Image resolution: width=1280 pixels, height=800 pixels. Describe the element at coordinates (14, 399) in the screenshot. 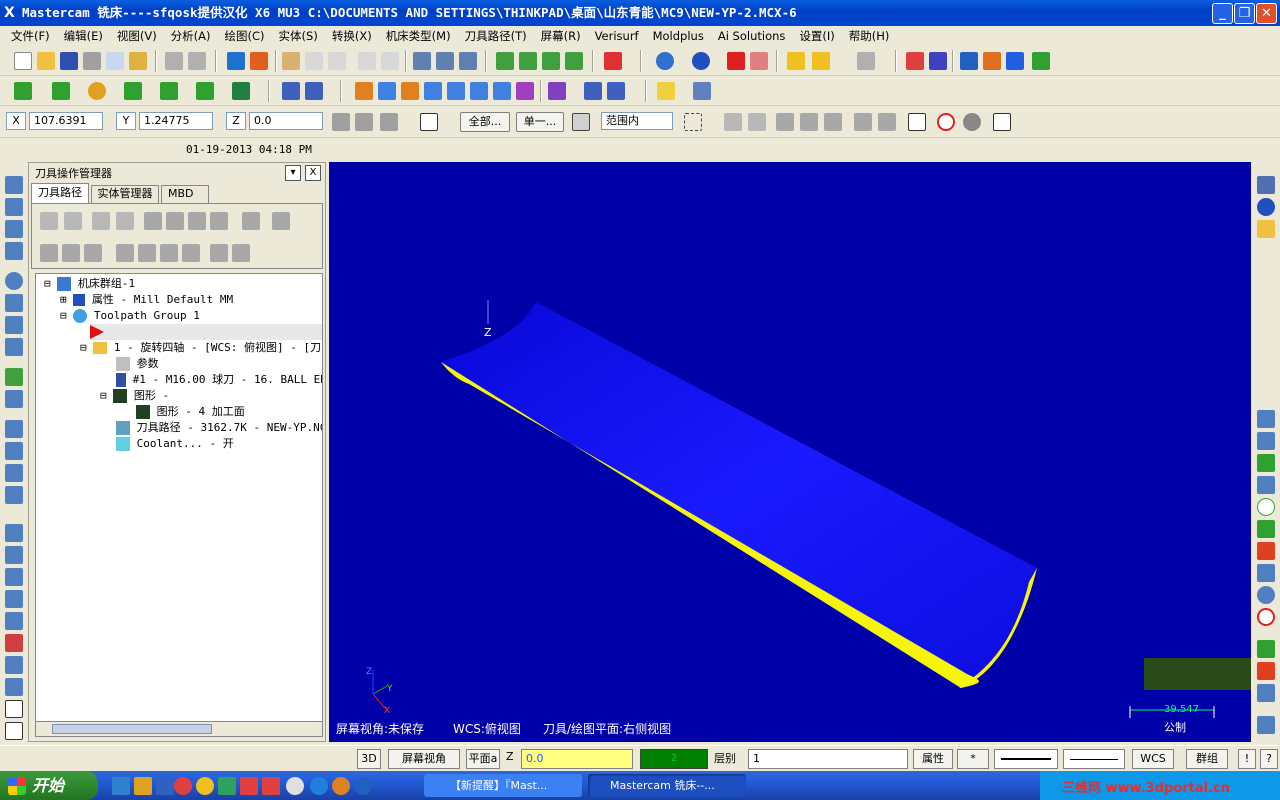

I see `toolpath-hsm-icon` at that location.